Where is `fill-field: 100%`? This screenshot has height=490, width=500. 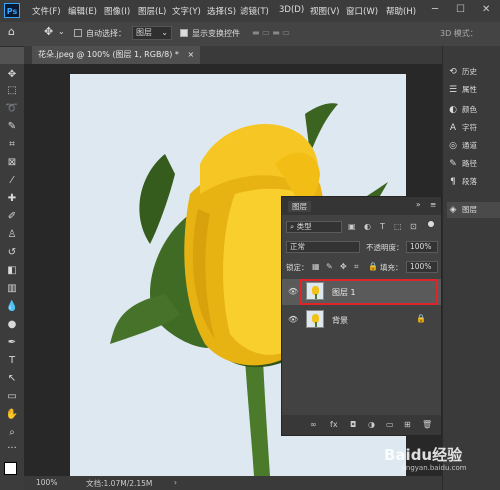 fill-field: 100% is located at coordinates (422, 267).